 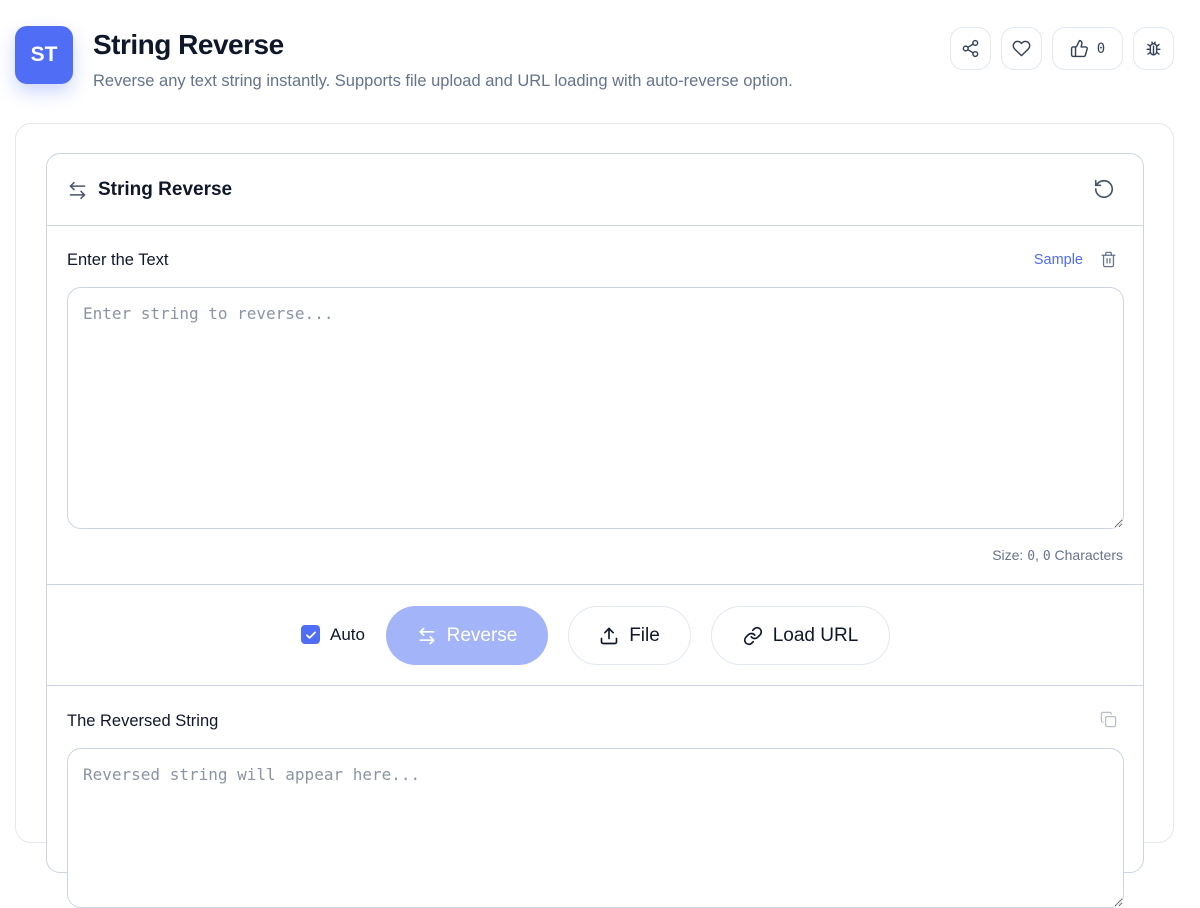 I want to click on reverse-button-label: Reverse, so click(x=482, y=635).